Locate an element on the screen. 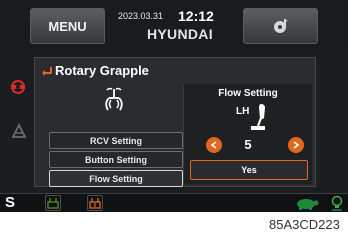 This screenshot has height=240, width=348. yes-button: Yes is located at coordinates (249, 170).